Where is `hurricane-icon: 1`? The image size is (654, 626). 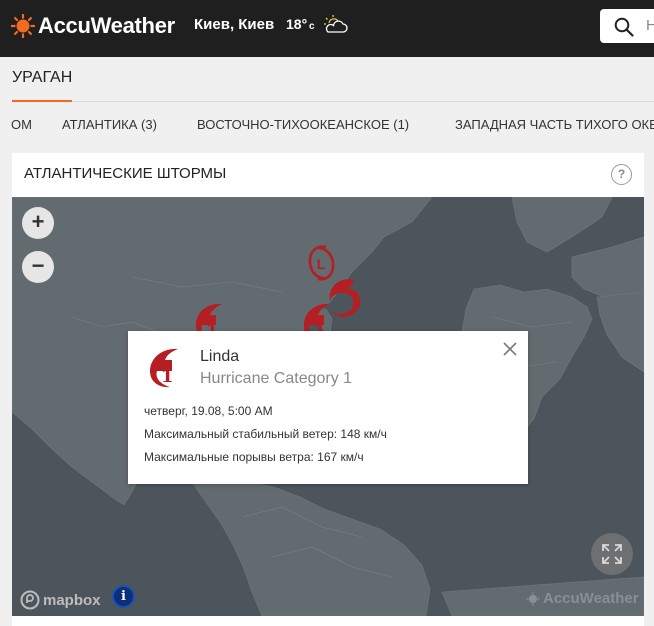
hurricane-icon: 1 is located at coordinates (164, 368).